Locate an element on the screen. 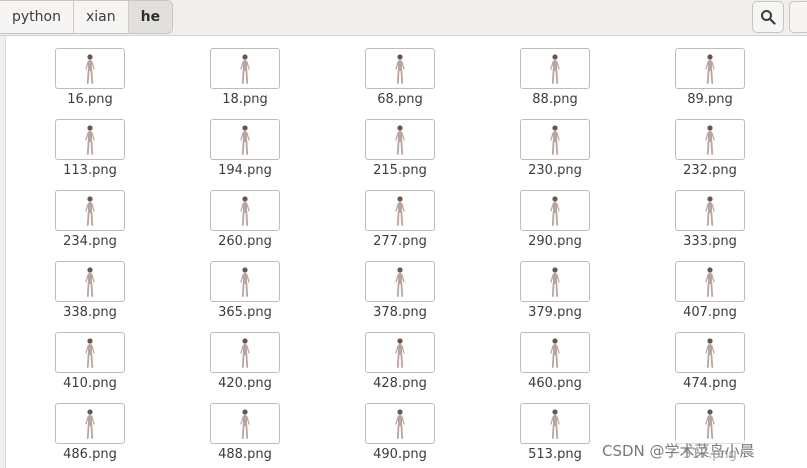  file-item: 513.png is located at coordinates (555, 426).